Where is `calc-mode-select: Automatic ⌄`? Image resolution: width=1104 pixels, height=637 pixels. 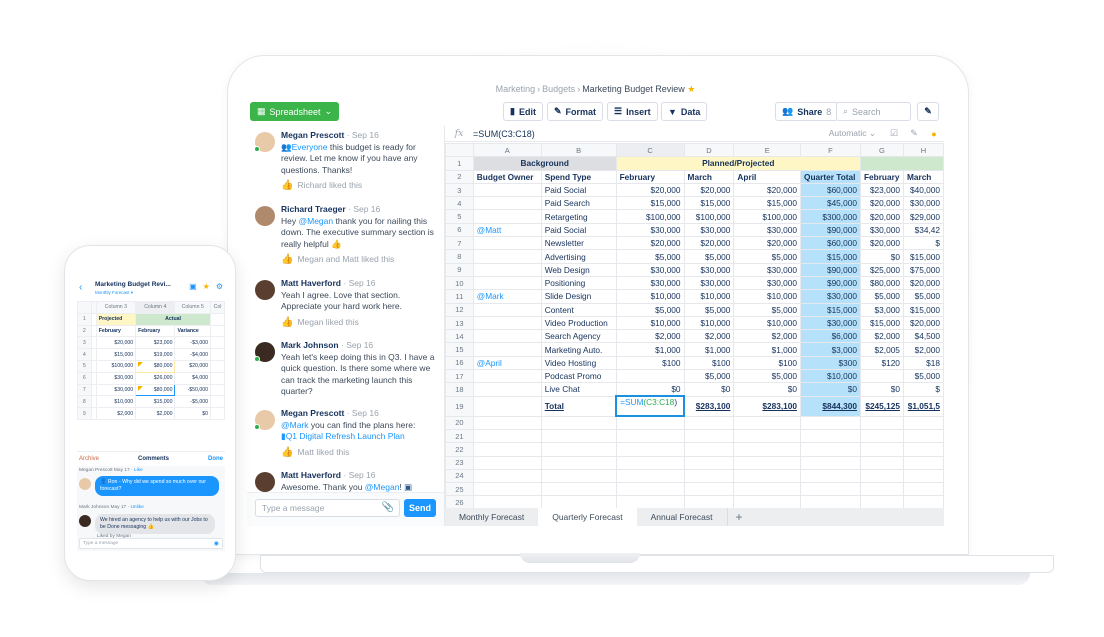
calc-mode-select: Automatic ⌄ is located at coordinates (852, 133).